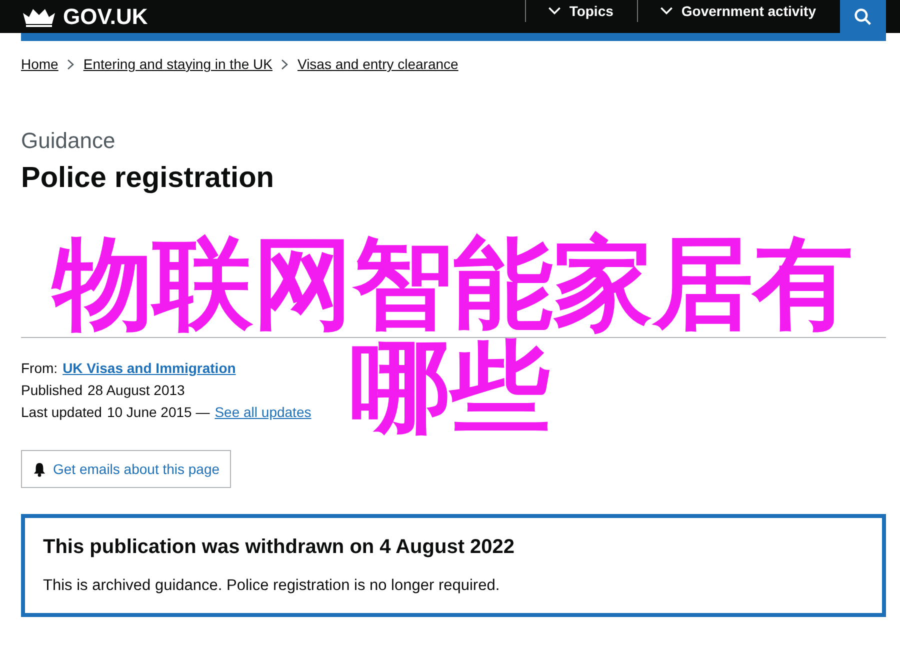 The image size is (900, 658). Describe the element at coordinates (451, 284) in the screenshot. I see `overlay-caption: 物联网智能家居有` at that location.